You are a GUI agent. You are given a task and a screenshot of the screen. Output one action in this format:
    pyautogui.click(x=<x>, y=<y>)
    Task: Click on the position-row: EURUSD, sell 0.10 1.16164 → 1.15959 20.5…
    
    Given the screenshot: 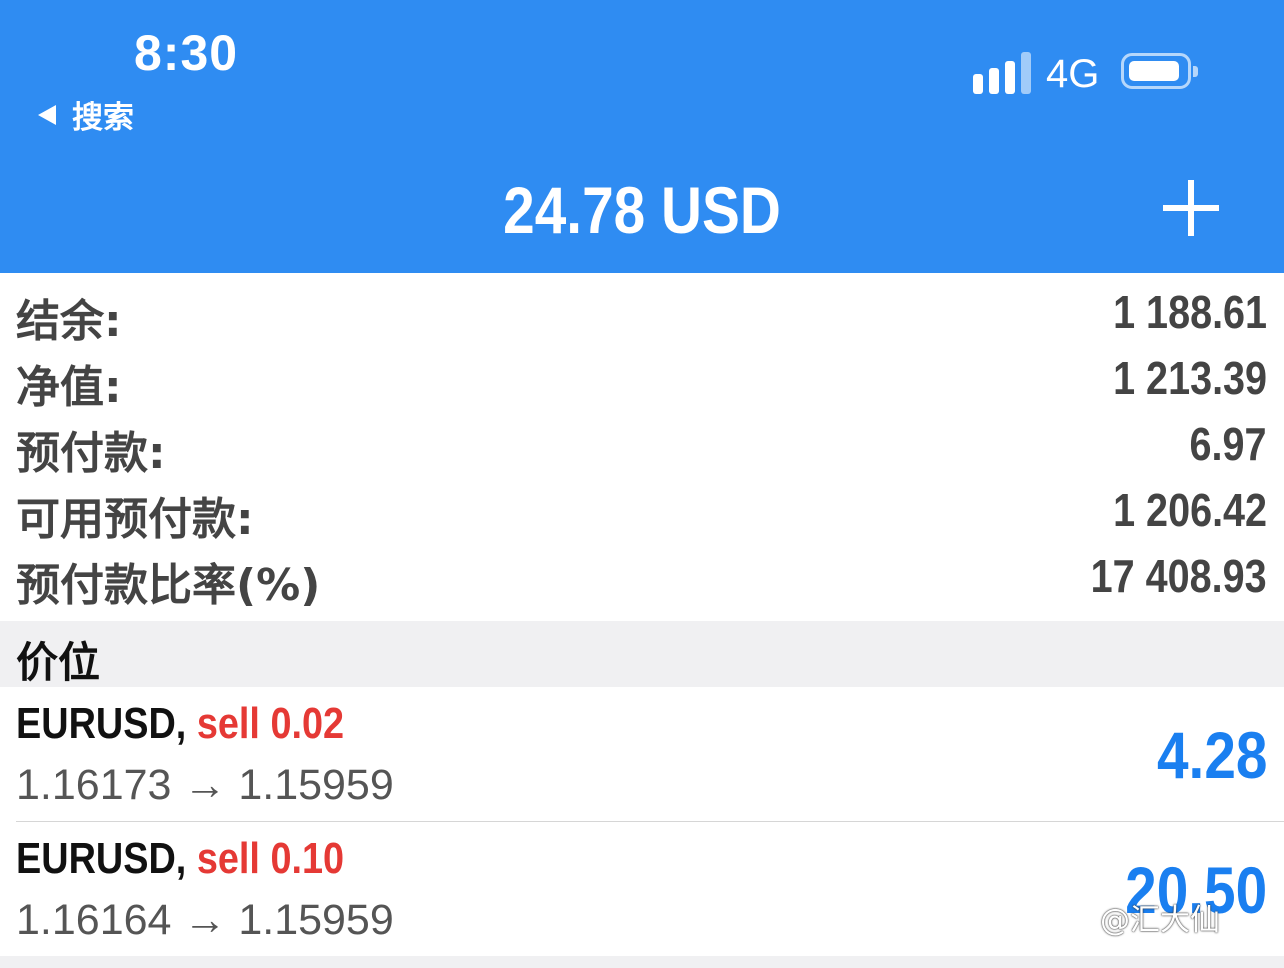 What is the action you would take?
    pyautogui.click(x=642, y=889)
    